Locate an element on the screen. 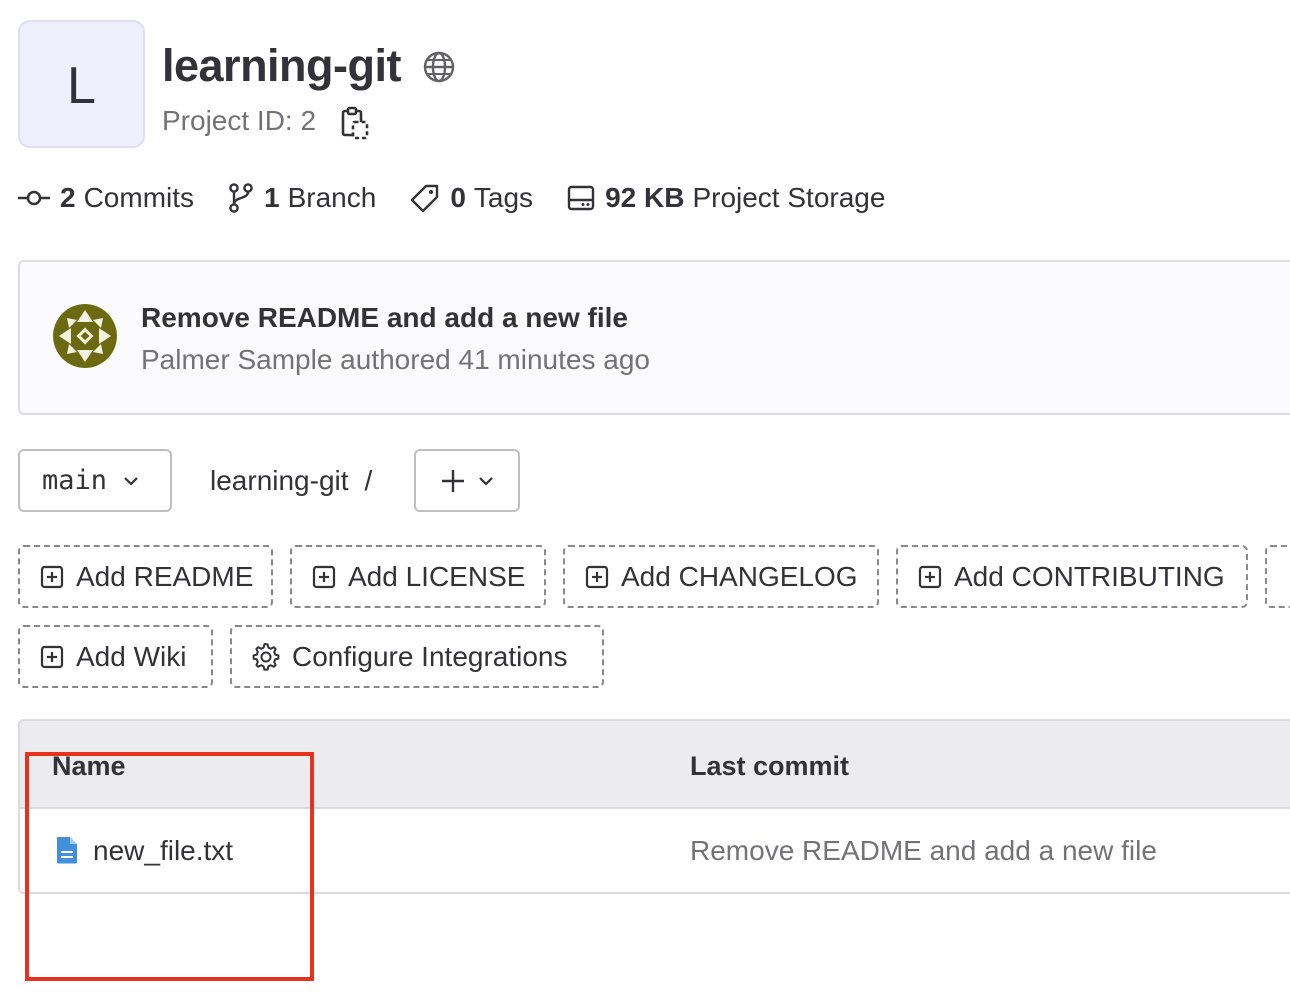 Image resolution: width=1290 pixels, height=996 pixels. add-wiki-label: Add Wiki is located at coordinates (131, 656).